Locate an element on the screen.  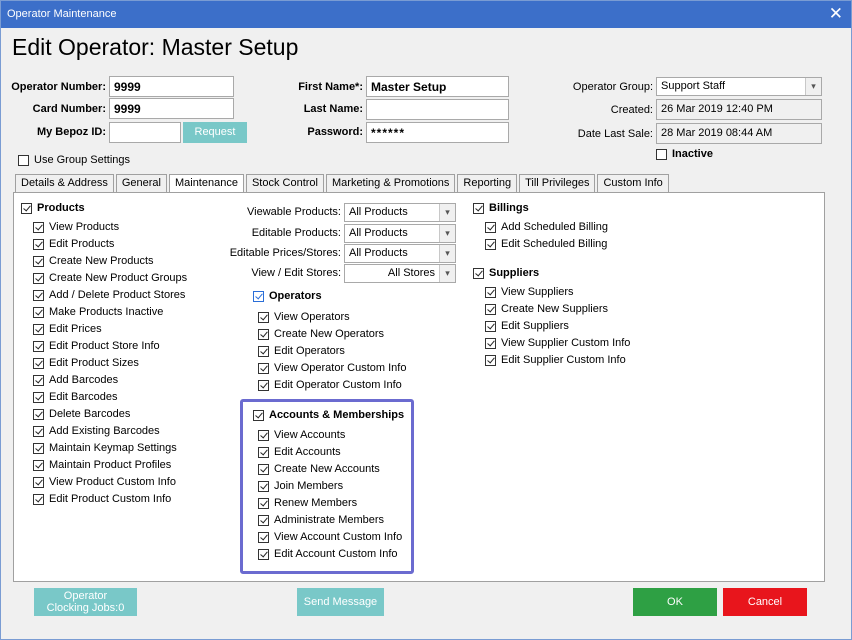
products-group-checkbox: Products is located at coordinates (53, 208).